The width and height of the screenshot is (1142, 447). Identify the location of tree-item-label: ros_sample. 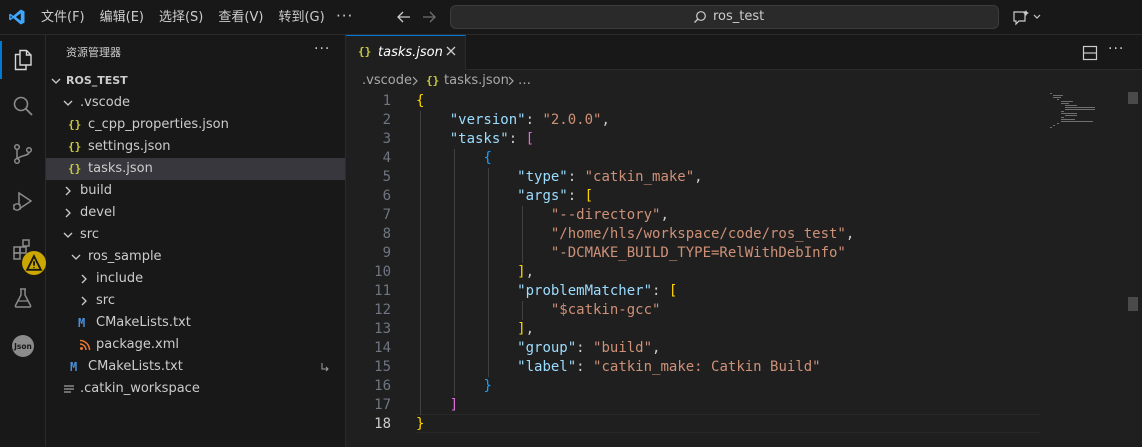
(125, 256).